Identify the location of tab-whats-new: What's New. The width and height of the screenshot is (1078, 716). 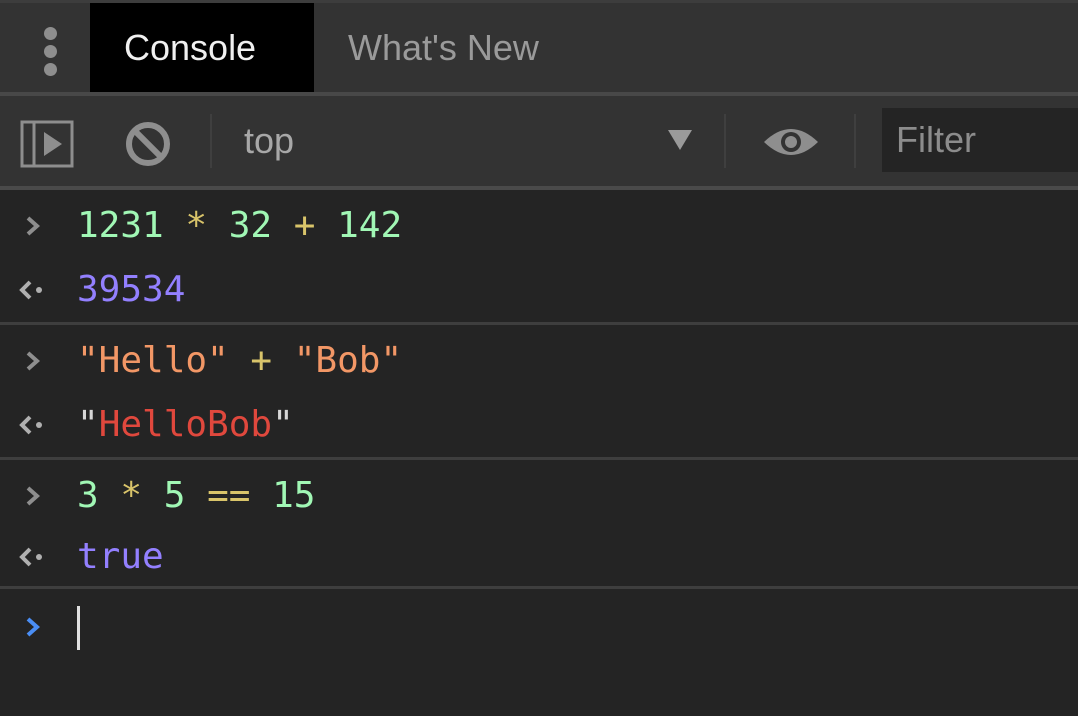
(443, 47).